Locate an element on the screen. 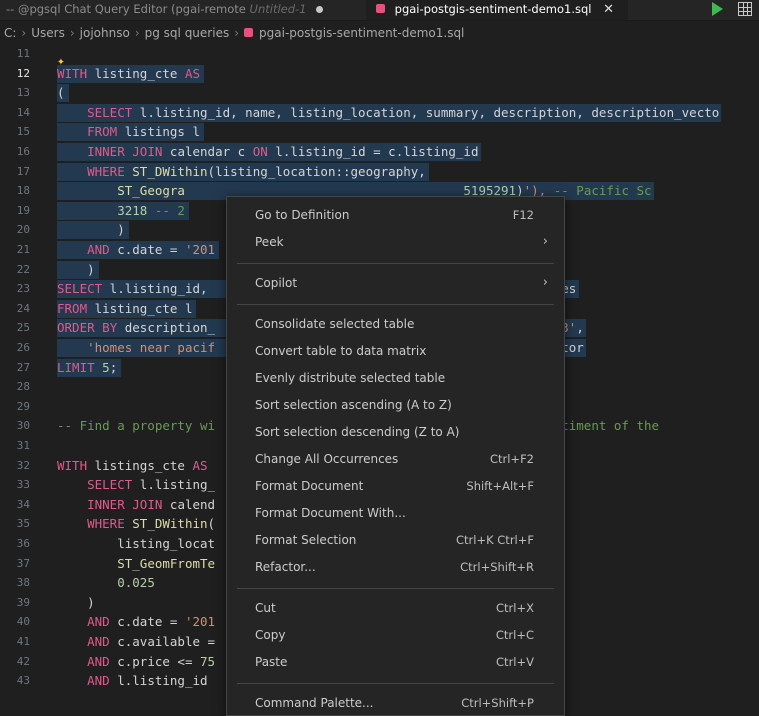  menu-item-shortcut: Ctrl+V is located at coordinates (515, 662).